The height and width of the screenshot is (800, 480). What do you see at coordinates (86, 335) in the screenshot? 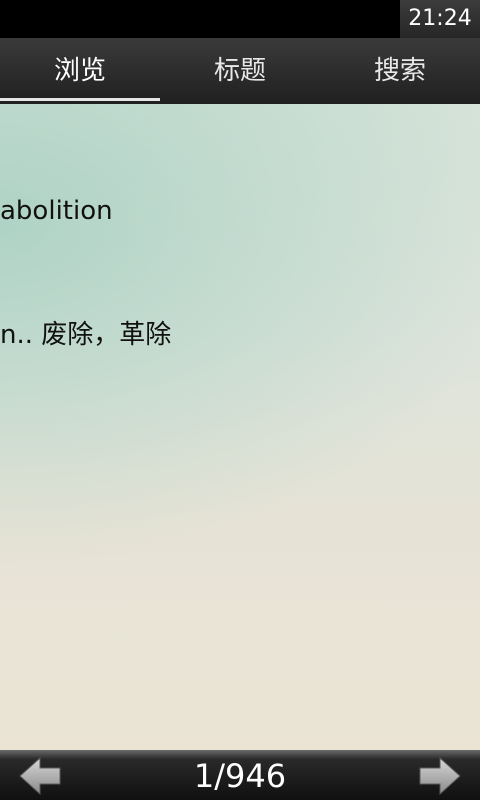
I see `entry-definition: n.. 废除，革除` at bounding box center [86, 335].